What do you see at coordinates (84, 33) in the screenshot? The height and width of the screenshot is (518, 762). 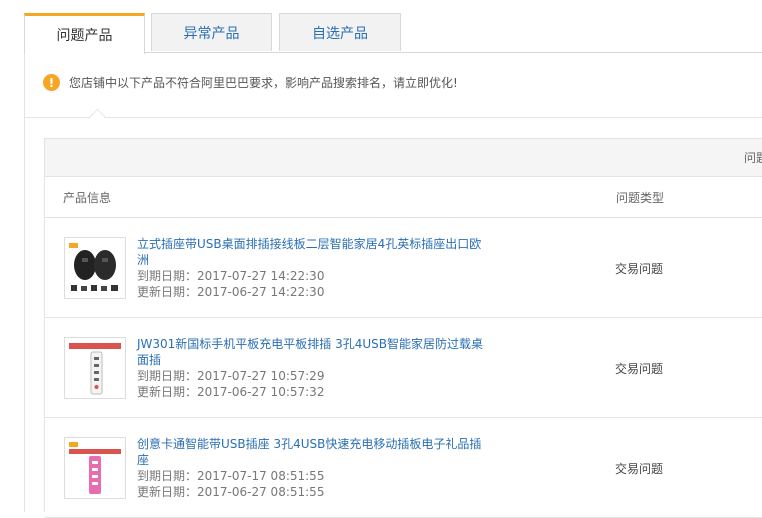 I see `tab-problem-products: 问题产品` at bounding box center [84, 33].